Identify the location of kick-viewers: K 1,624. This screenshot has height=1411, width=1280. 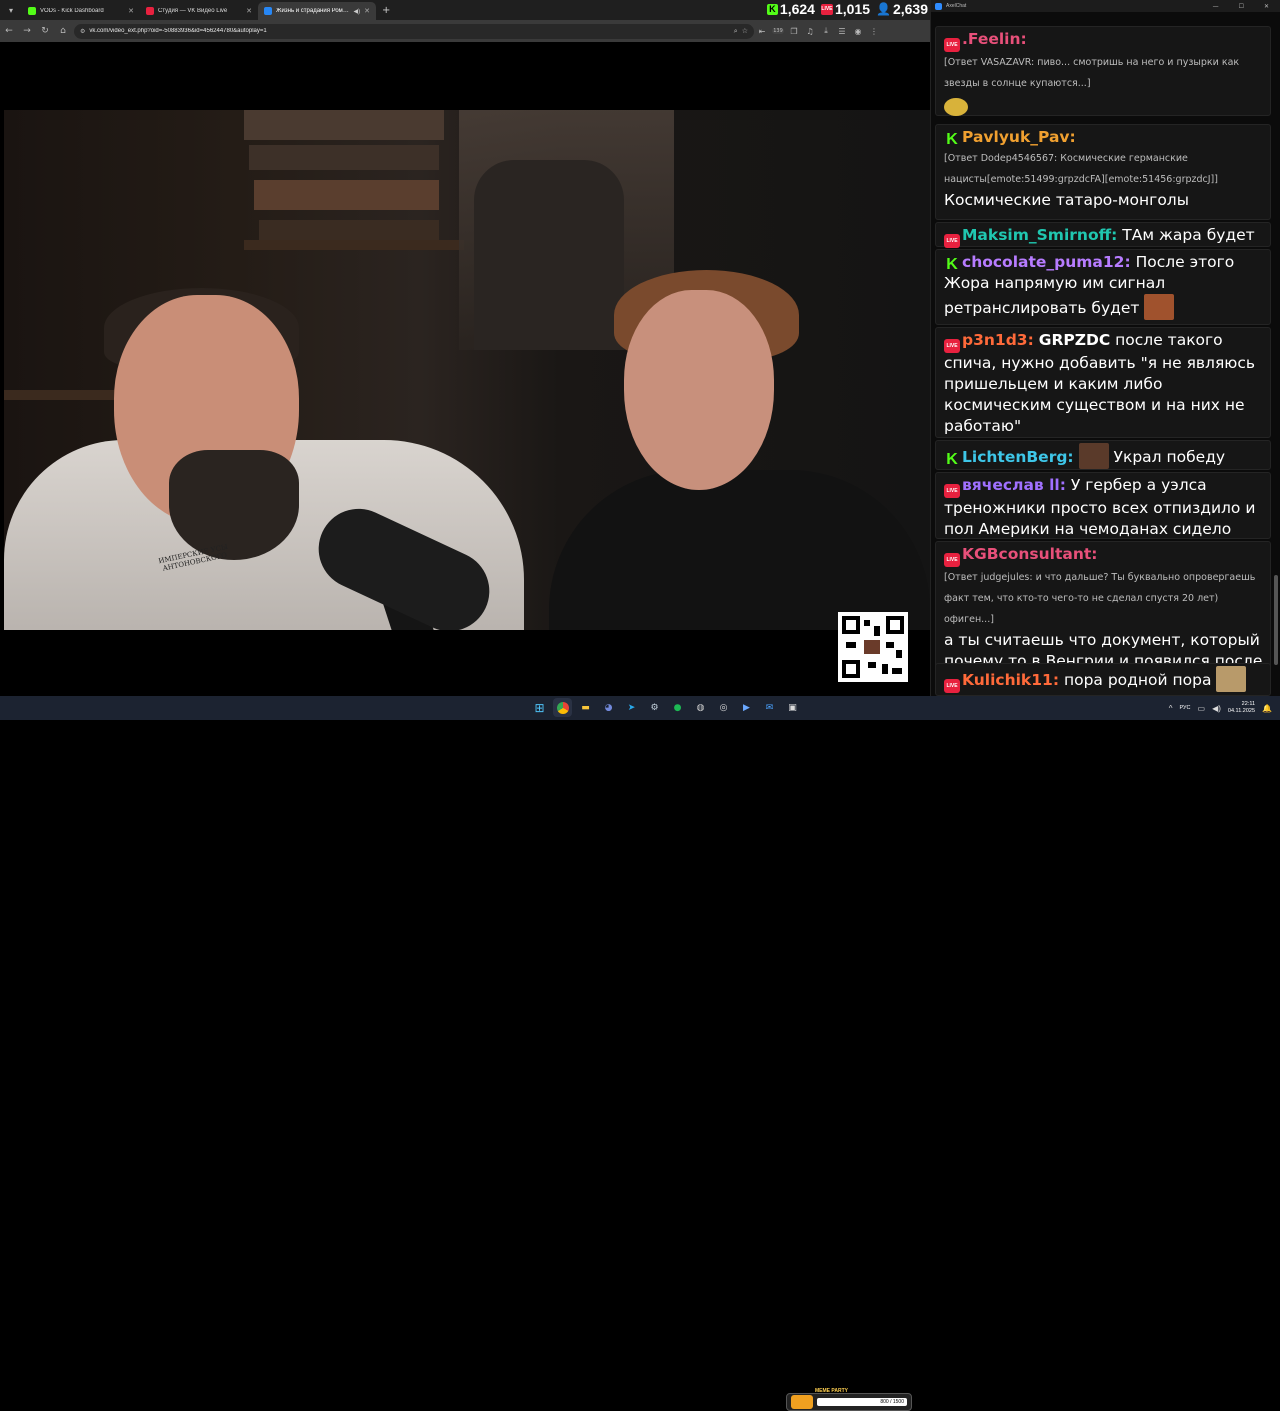
(790, 9).